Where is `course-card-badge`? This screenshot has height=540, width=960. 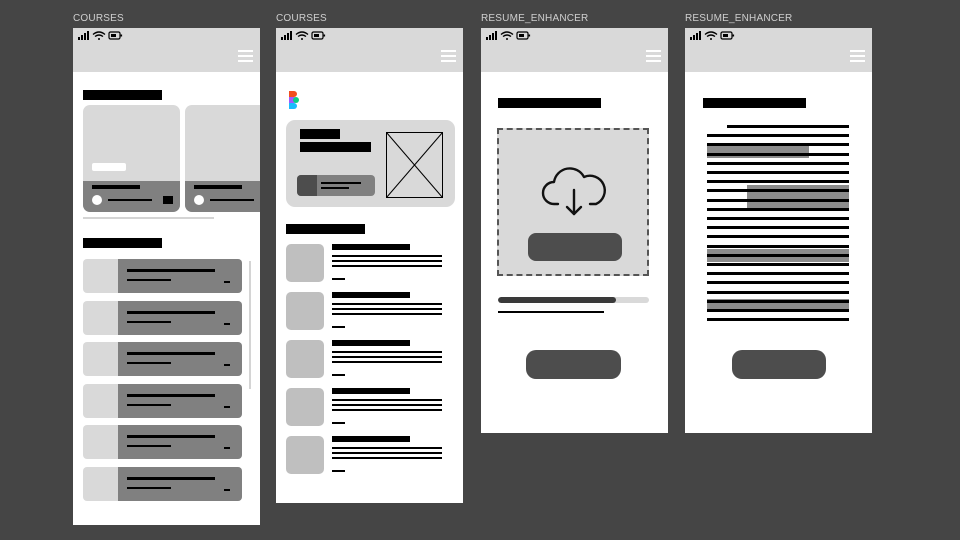 course-card-badge is located at coordinates (109, 167).